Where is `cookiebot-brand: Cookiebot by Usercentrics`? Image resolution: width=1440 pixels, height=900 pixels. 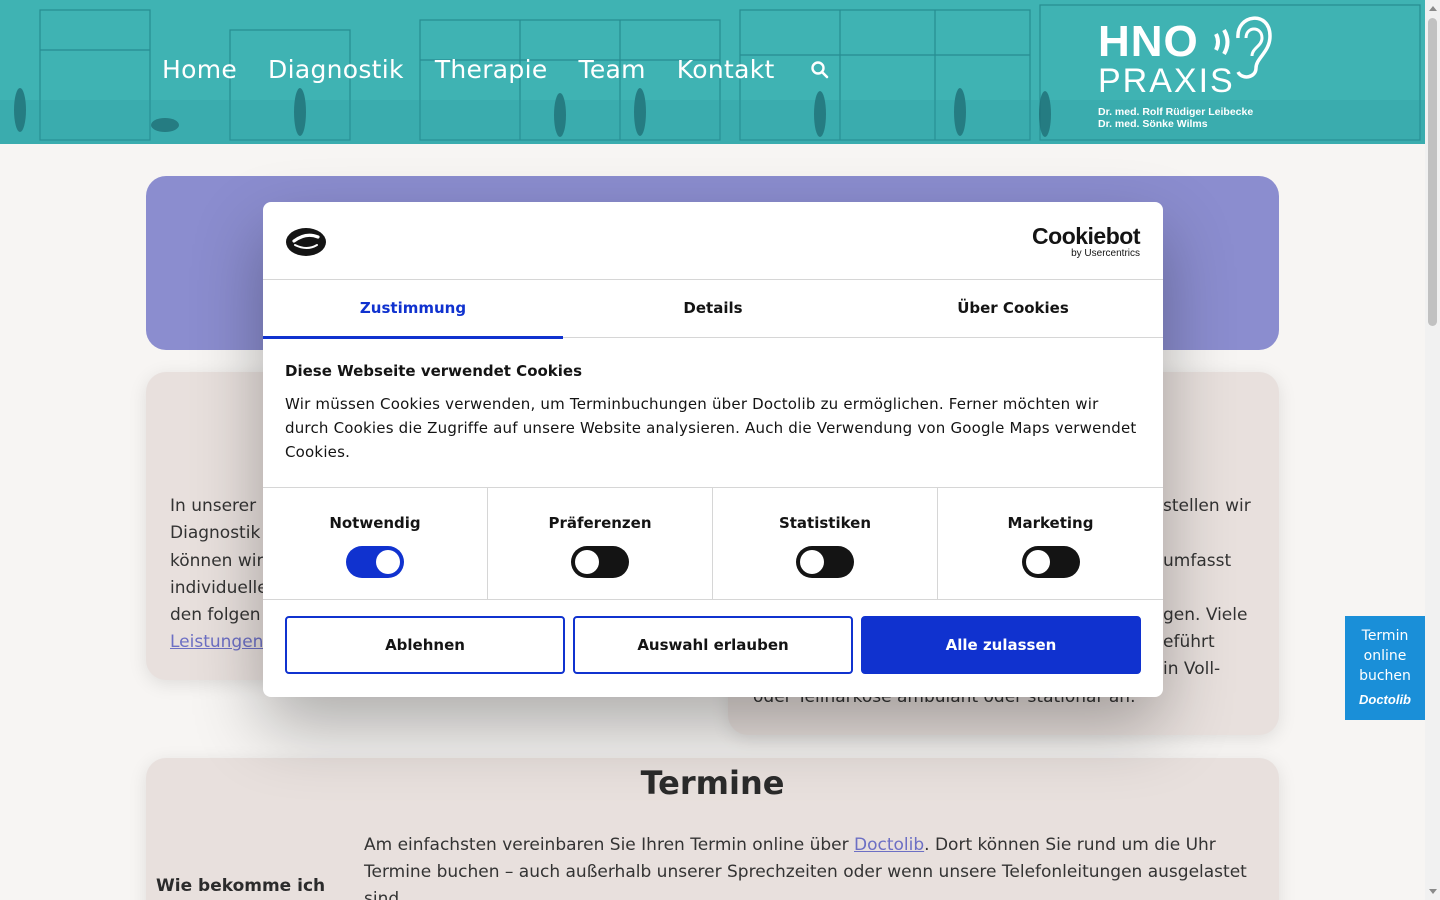
cookiebot-brand: Cookiebot by Usercentrics is located at coordinates (1086, 241).